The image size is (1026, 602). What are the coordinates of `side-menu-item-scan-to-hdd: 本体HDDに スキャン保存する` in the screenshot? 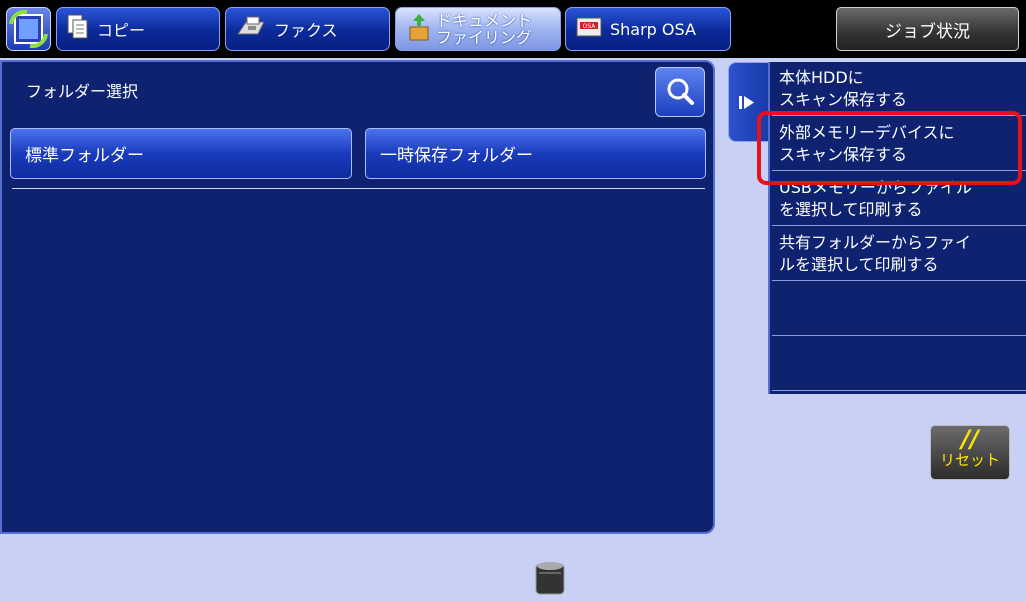 It's located at (899, 89).